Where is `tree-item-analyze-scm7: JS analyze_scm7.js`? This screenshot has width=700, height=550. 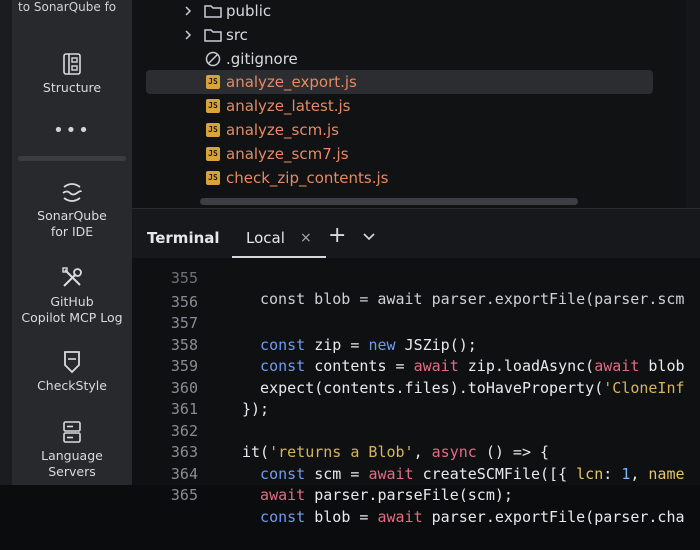
tree-item-analyze-scm7: JS analyze_scm7.js is located at coordinates (392, 154).